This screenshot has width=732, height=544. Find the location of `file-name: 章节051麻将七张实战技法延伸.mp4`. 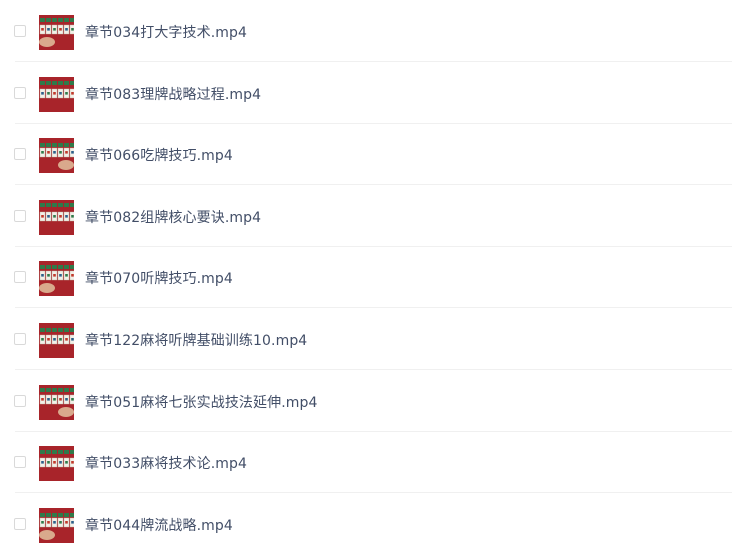

file-name: 章节051麻将七张实战技法延伸.mp4 is located at coordinates (201, 402).